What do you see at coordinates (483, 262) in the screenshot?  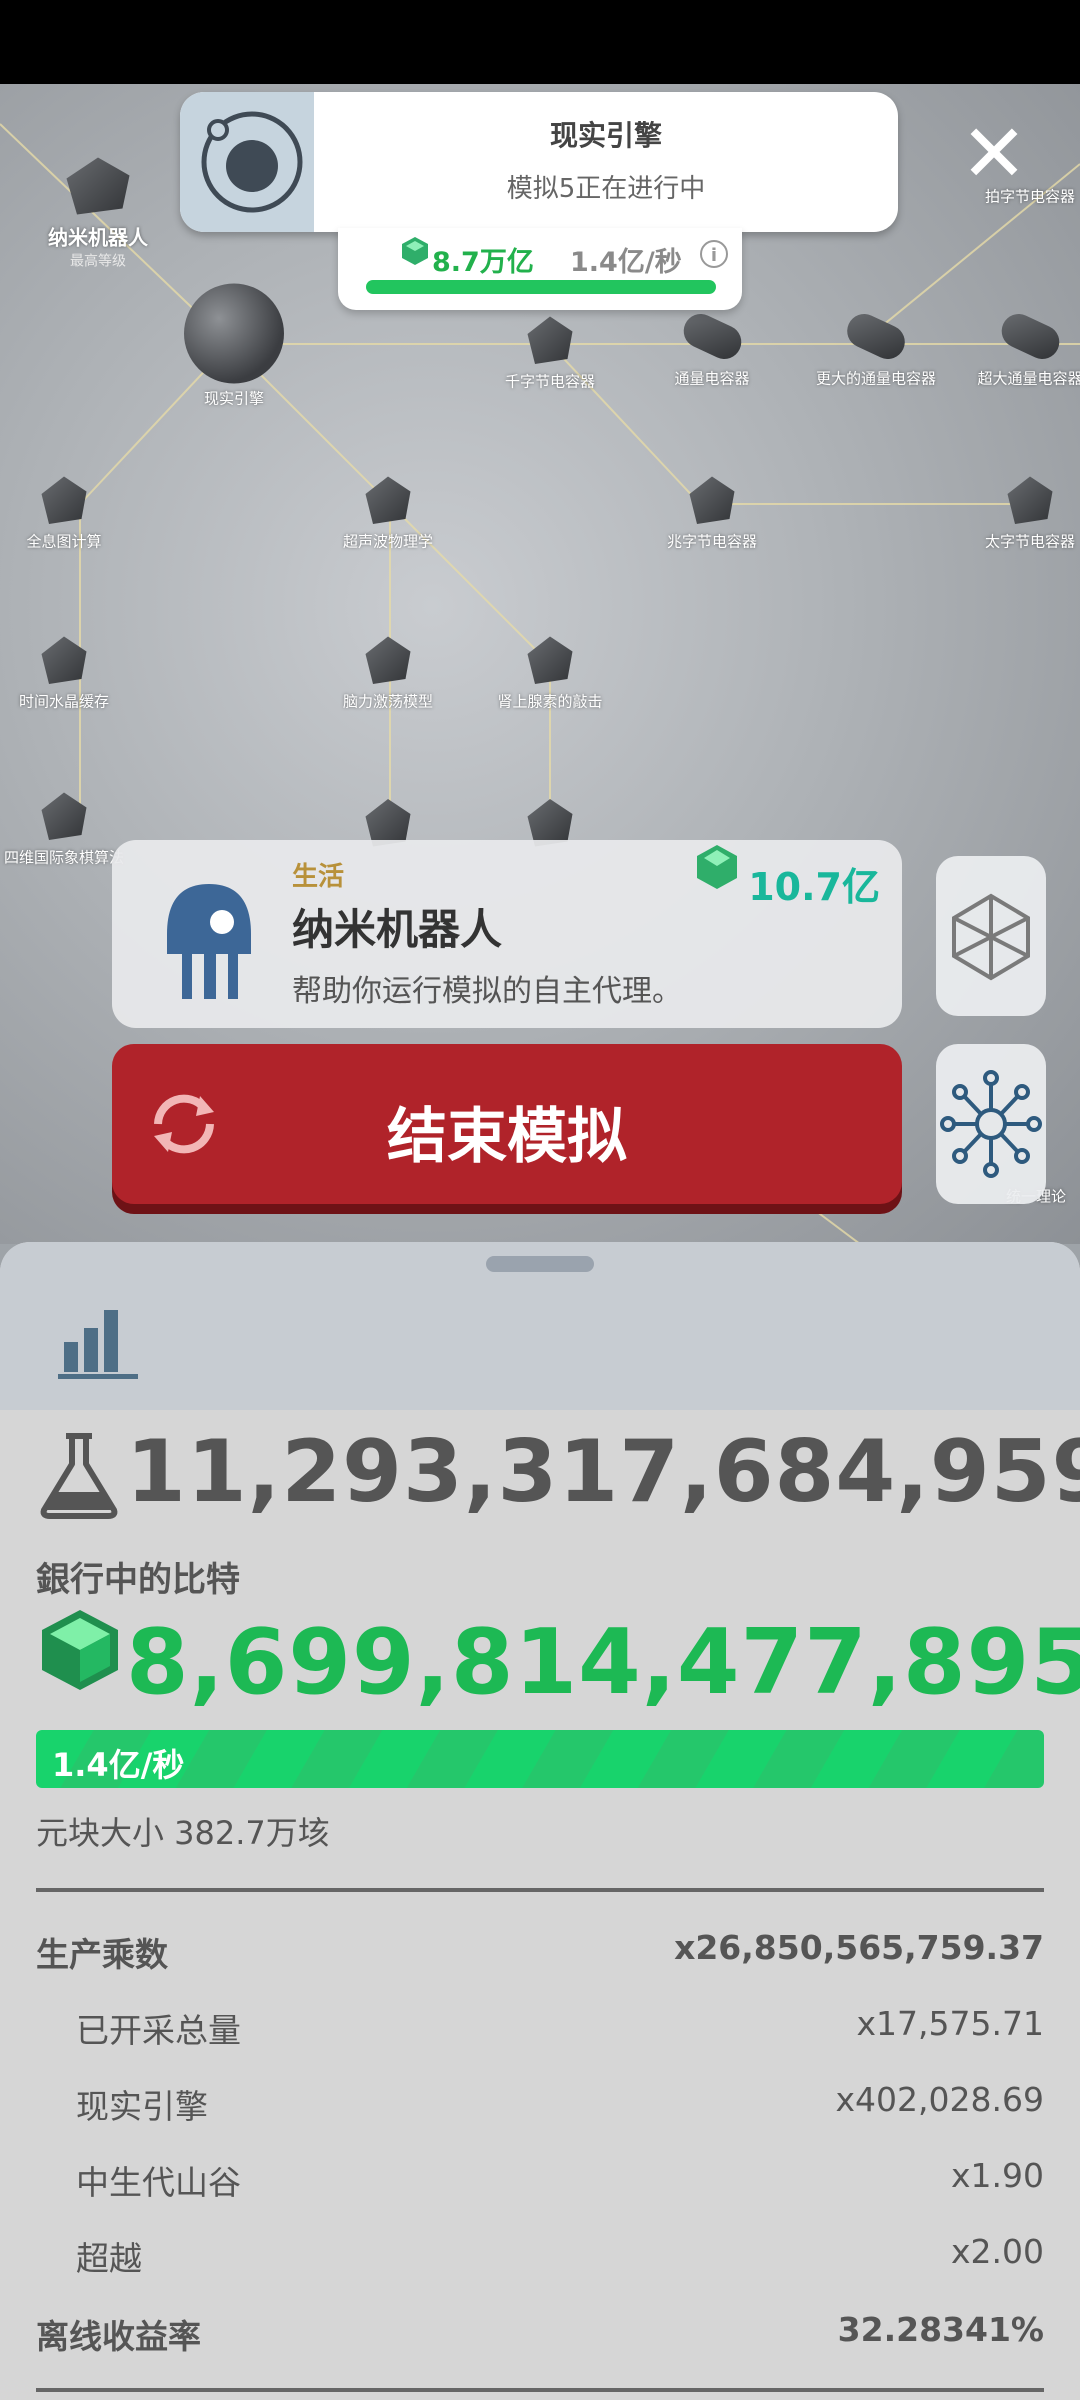 I see `bits-amount: 8.7万亿` at bounding box center [483, 262].